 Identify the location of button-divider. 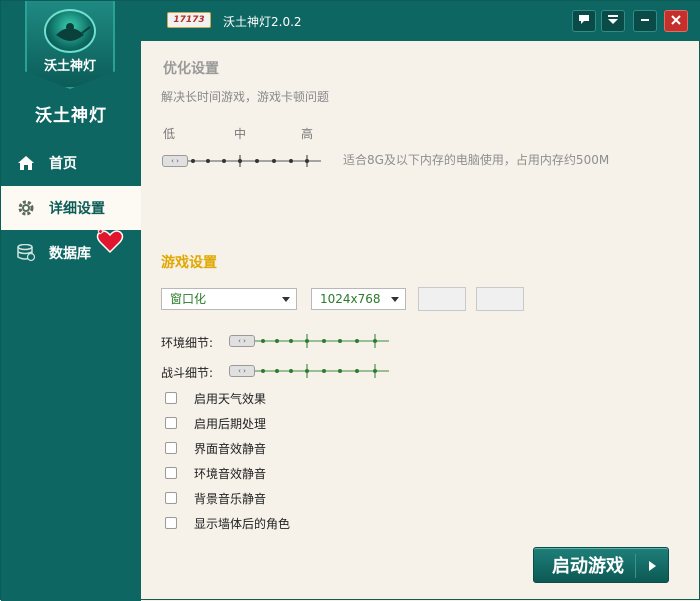
(635, 566).